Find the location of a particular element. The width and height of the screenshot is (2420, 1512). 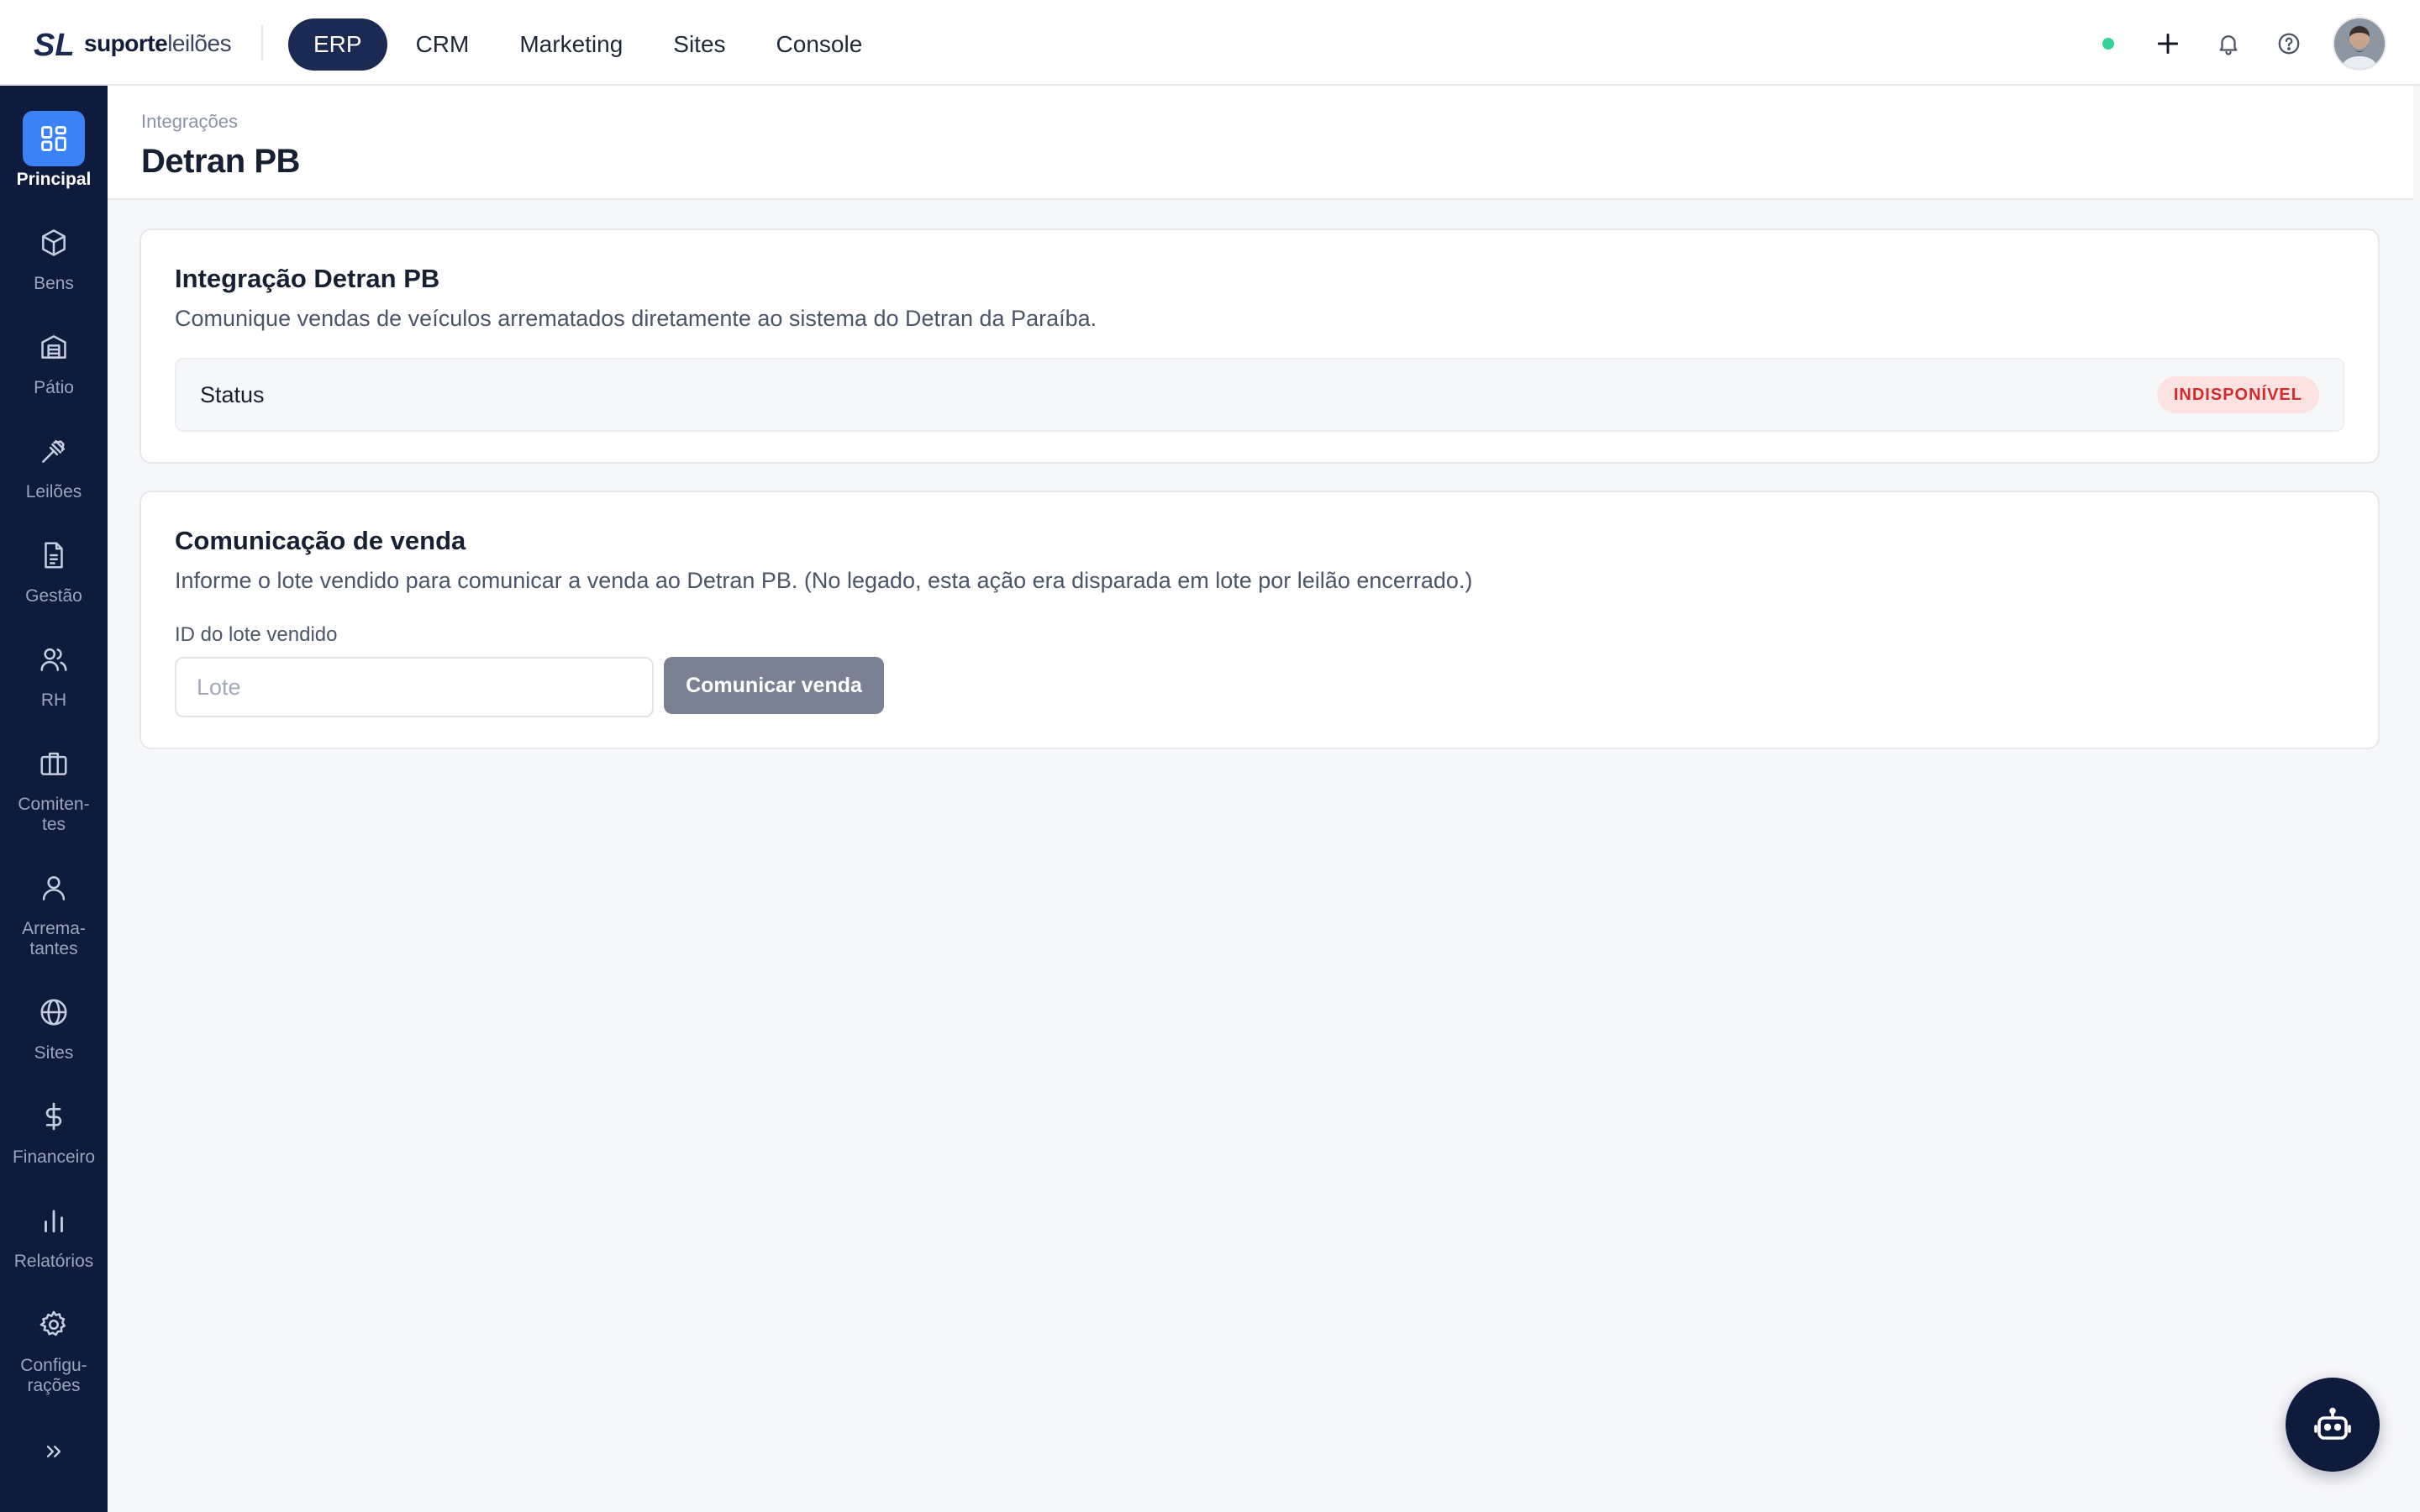

sidebar-label-arrematantes: Arrema- tantes is located at coordinates (54, 938).